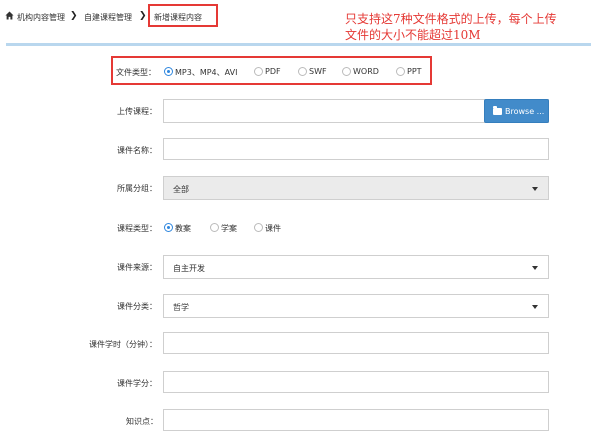 The image size is (595, 446). I want to click on hours-label: 课件学时（分钟）：, so click(123, 344).